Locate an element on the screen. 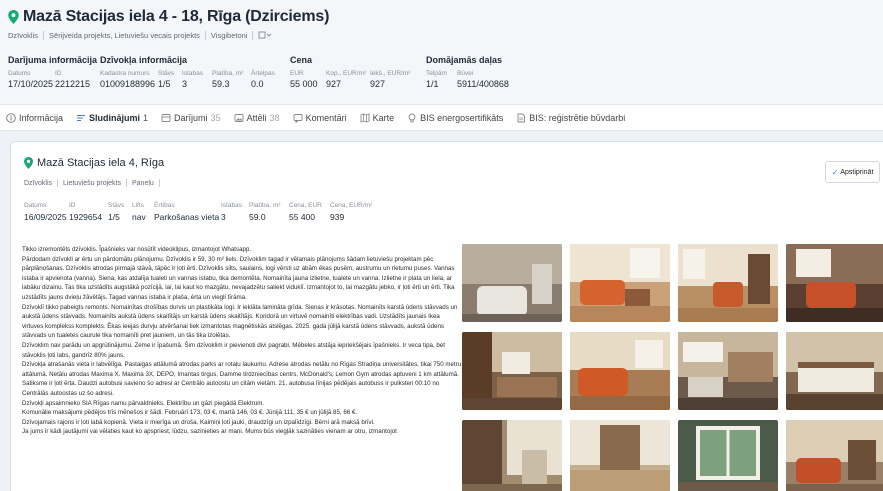  field-price-eur: EUR 55 000 is located at coordinates (304, 79).